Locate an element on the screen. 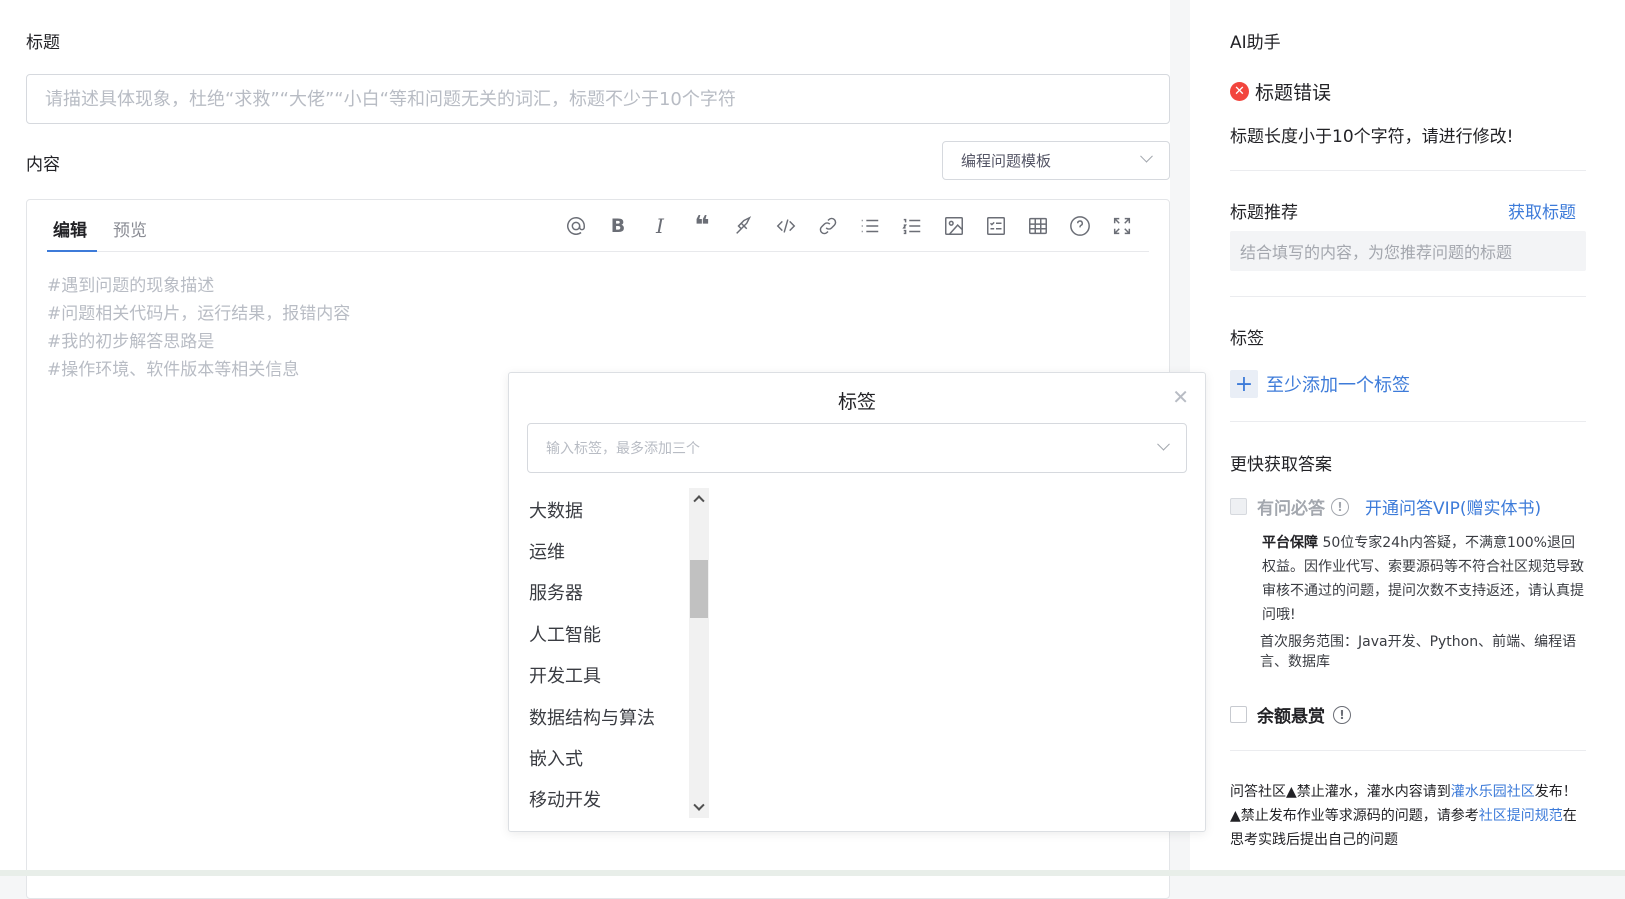 The width and height of the screenshot is (1625, 899). code-icon is located at coordinates (786, 226).